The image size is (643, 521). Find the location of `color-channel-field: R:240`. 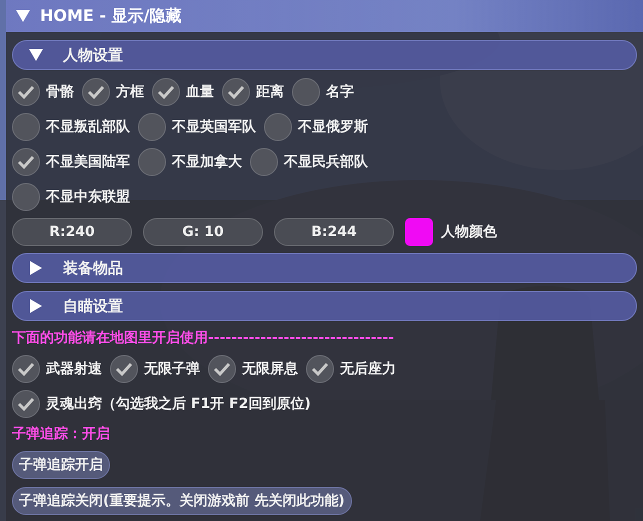

color-channel-field: R:240 is located at coordinates (72, 232).